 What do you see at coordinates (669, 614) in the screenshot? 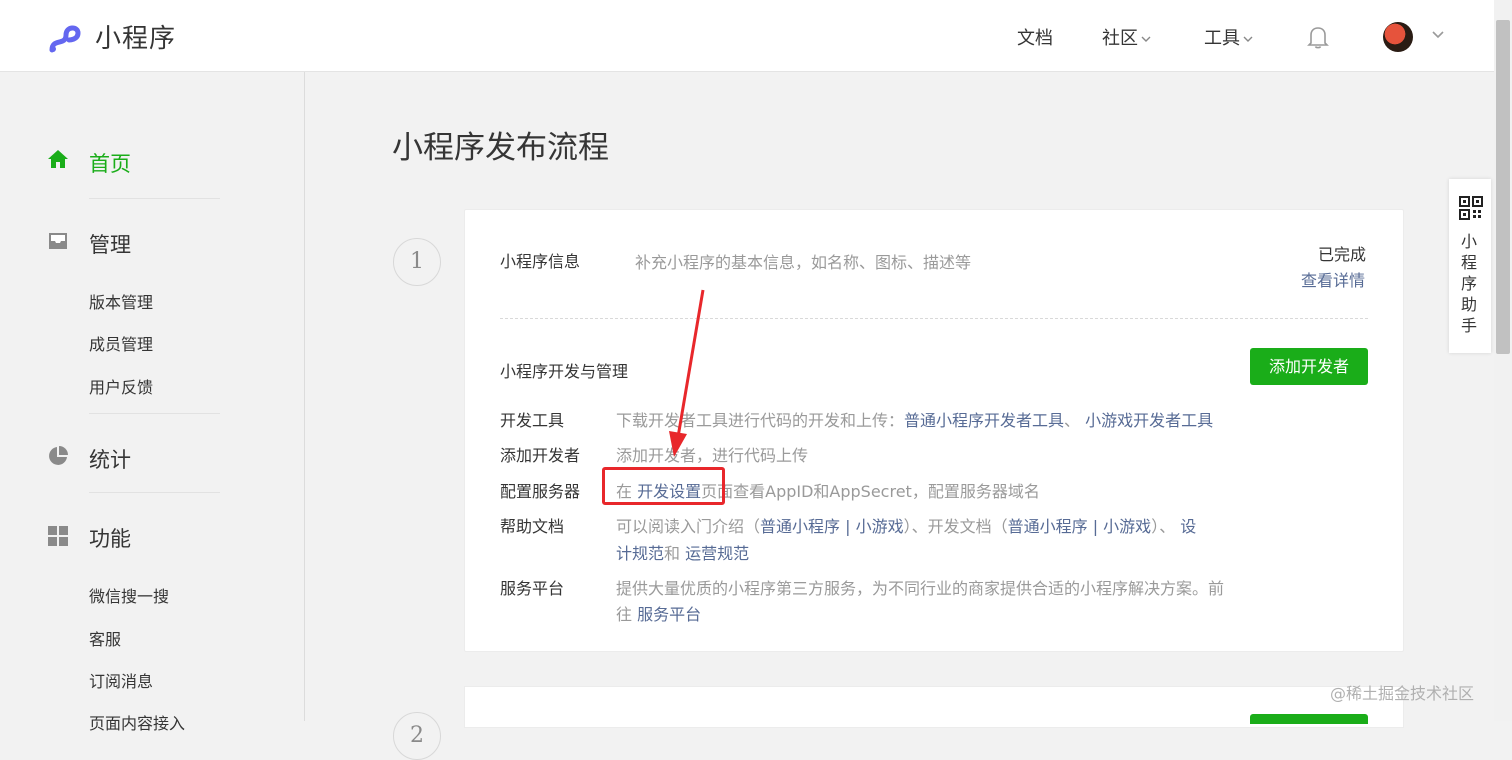
I see `service-platform-link: 服务平台` at bounding box center [669, 614].